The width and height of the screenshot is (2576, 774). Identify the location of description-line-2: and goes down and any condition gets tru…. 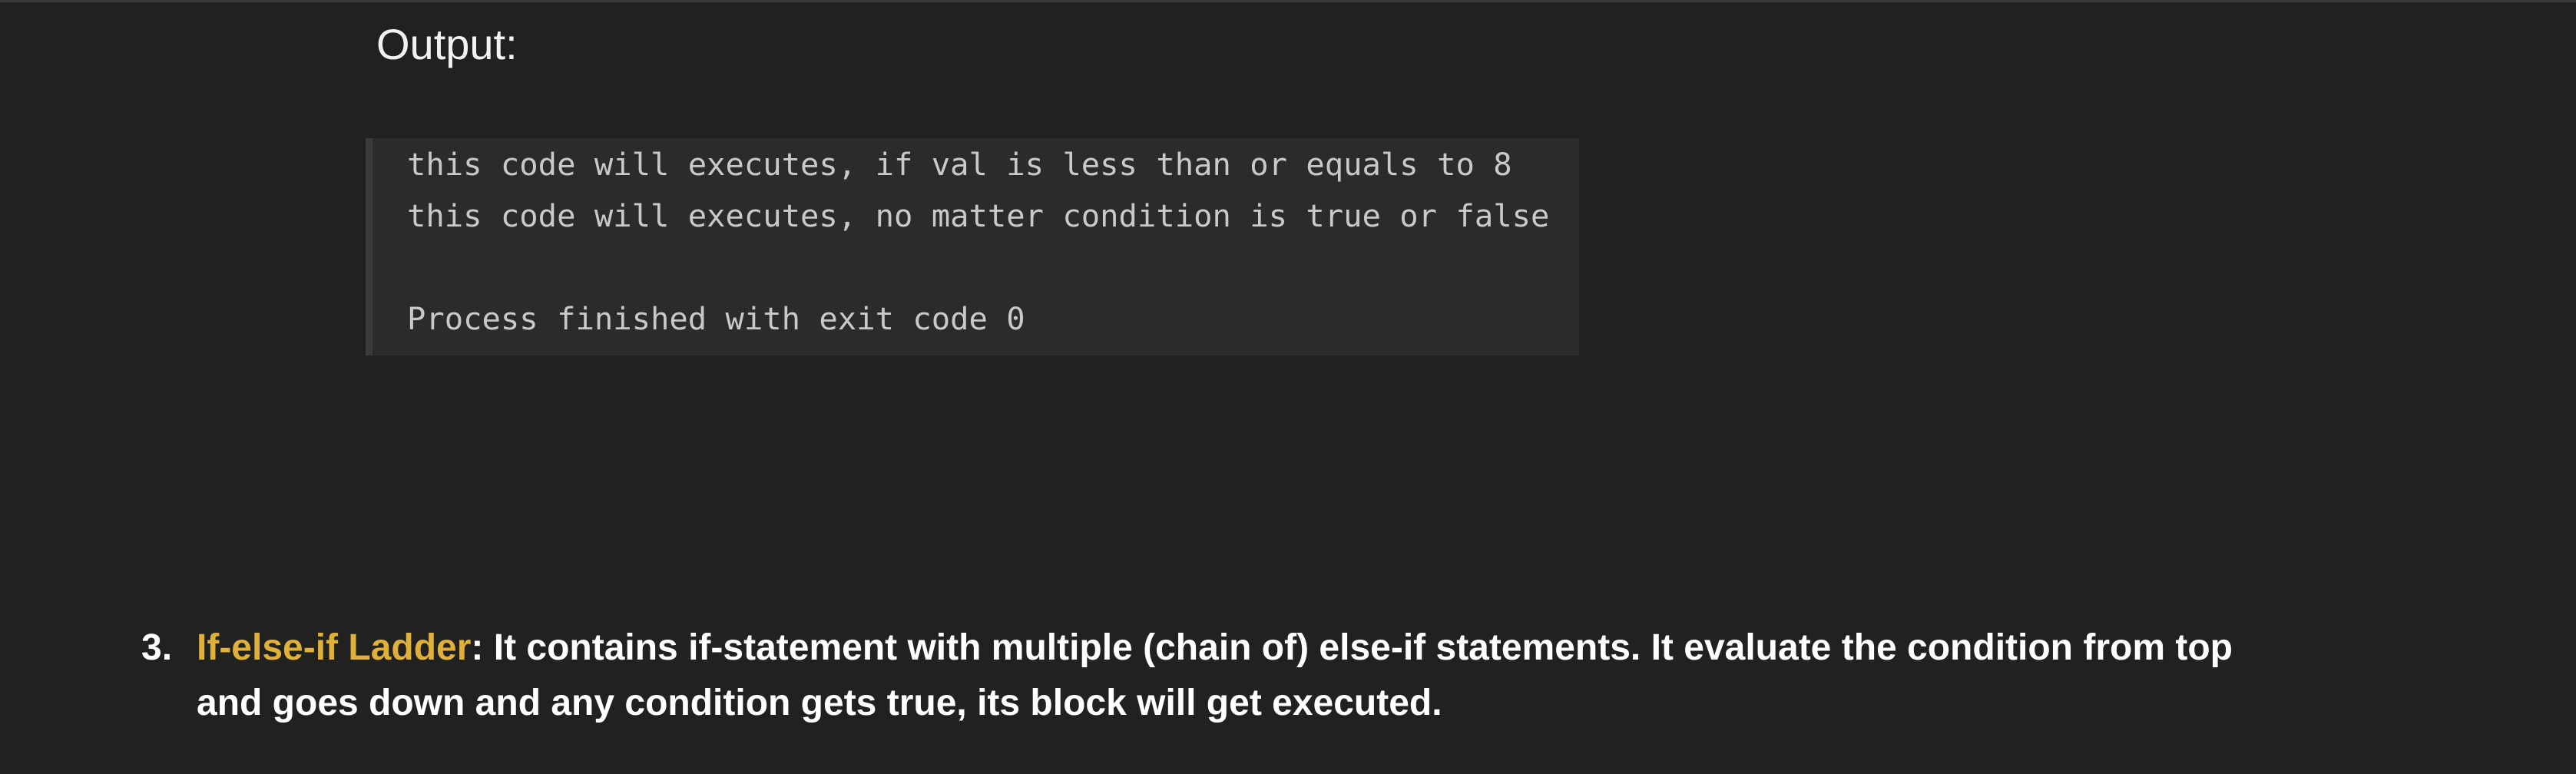
(819, 703).